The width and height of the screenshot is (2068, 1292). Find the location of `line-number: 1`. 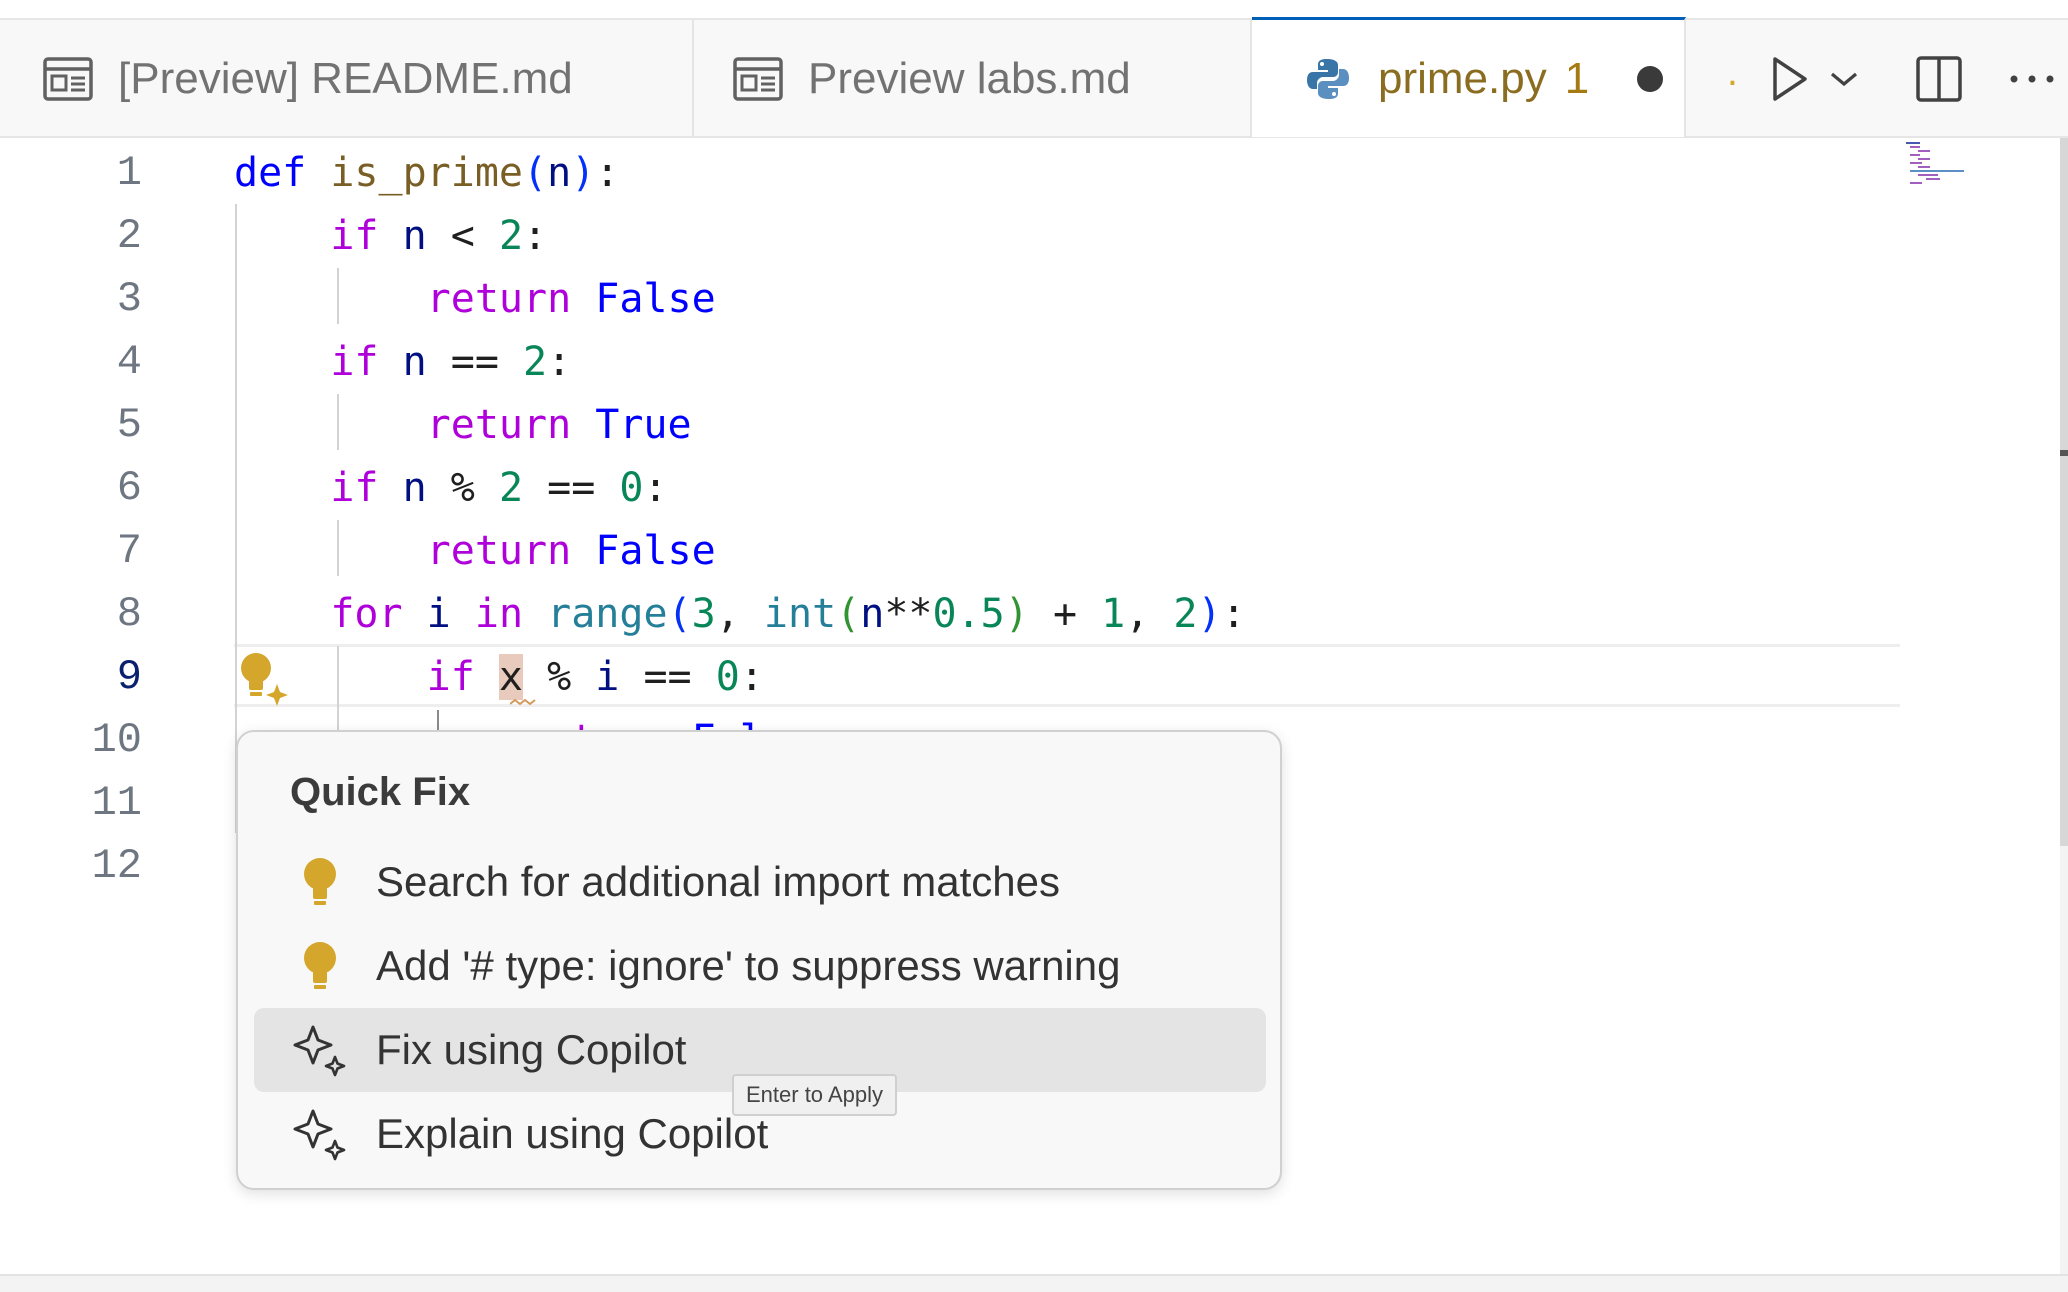

line-number: 1 is located at coordinates (129, 173).